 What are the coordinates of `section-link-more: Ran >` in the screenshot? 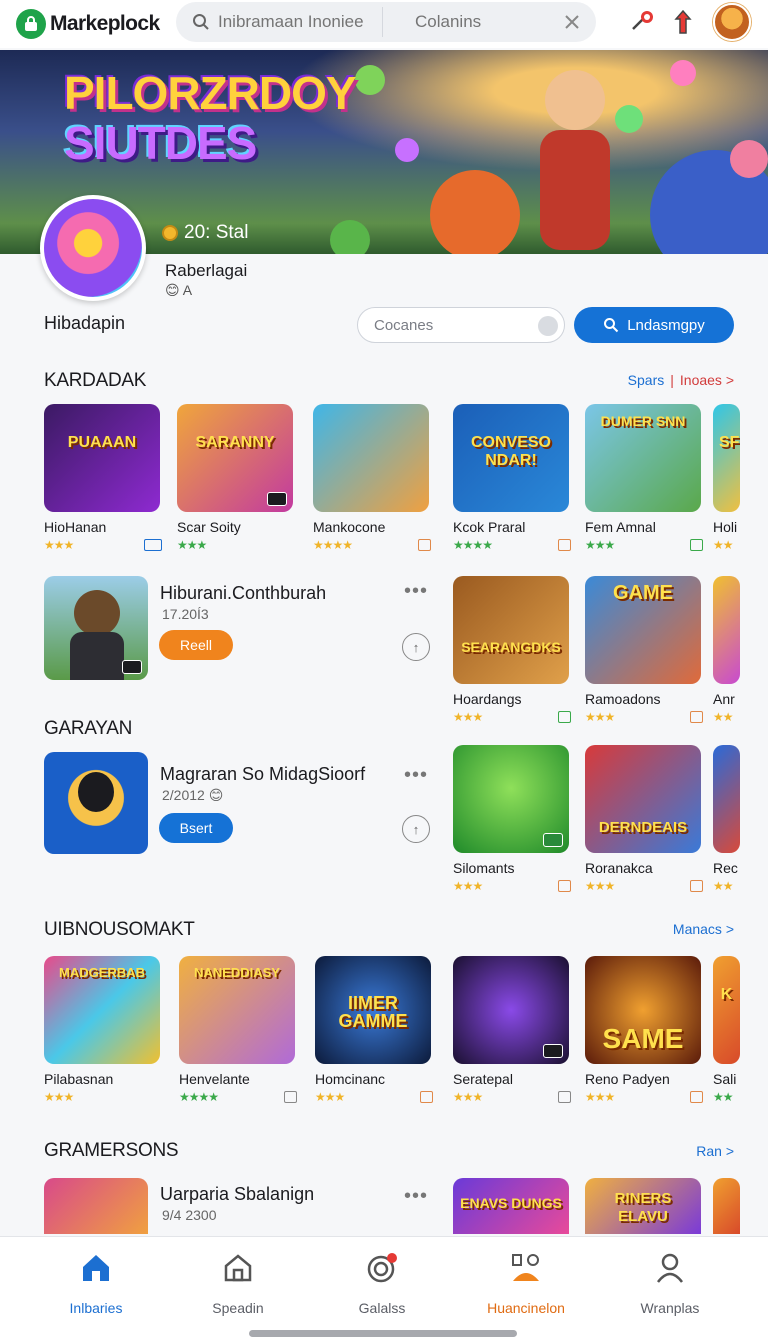 It's located at (715, 1151).